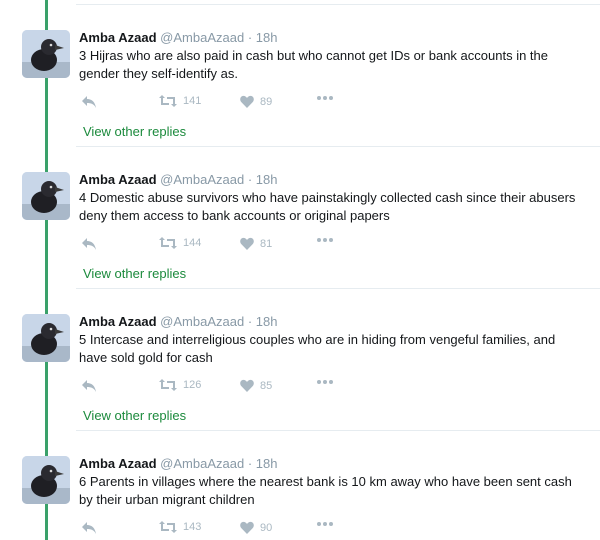  Describe the element at coordinates (180, 101) in the screenshot. I see `retweet-button: 141` at that location.